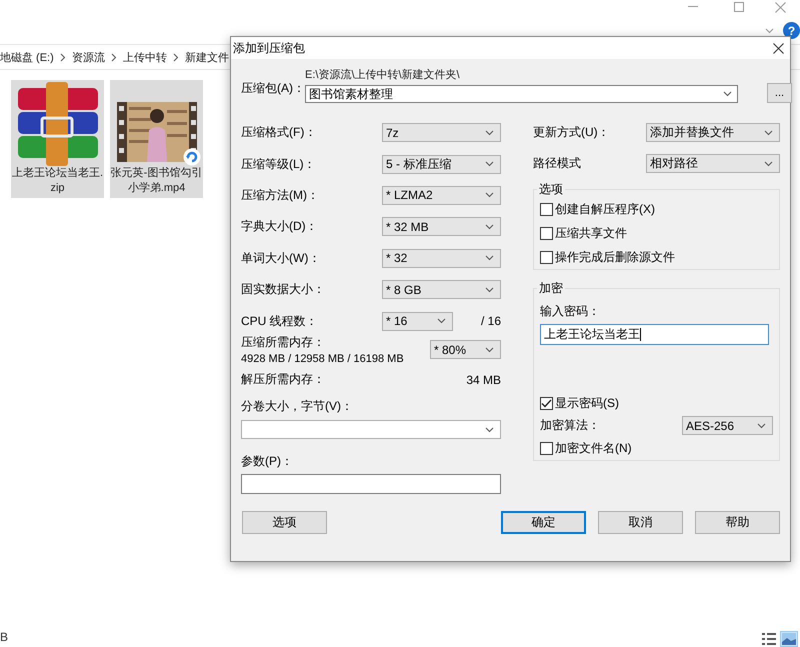 The width and height of the screenshot is (800, 647). What do you see at coordinates (371, 484) in the screenshot?
I see `parameters-field` at bounding box center [371, 484].